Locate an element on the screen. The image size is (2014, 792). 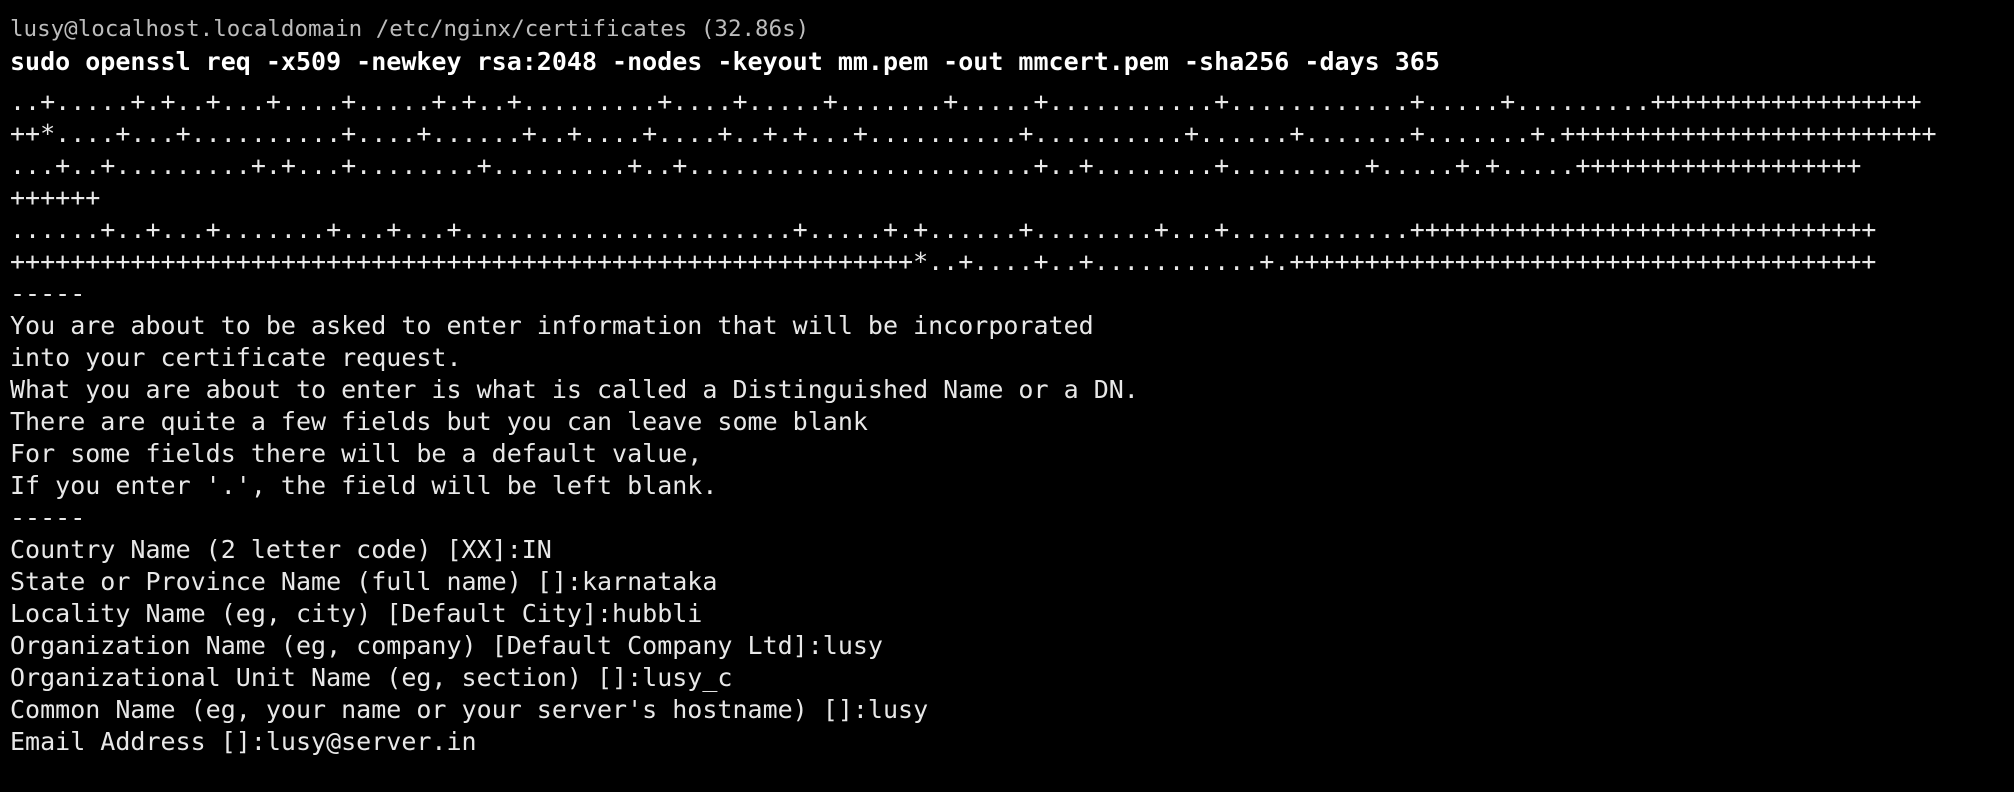
country-name-field: Country Name (2 letter code) [XX]:IN is located at coordinates (281, 549).